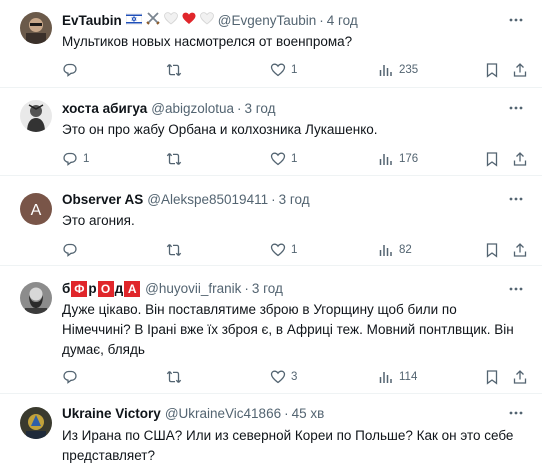 This screenshot has height=476, width=542. I want to click on display-name: EvTaubin, so click(92, 21).